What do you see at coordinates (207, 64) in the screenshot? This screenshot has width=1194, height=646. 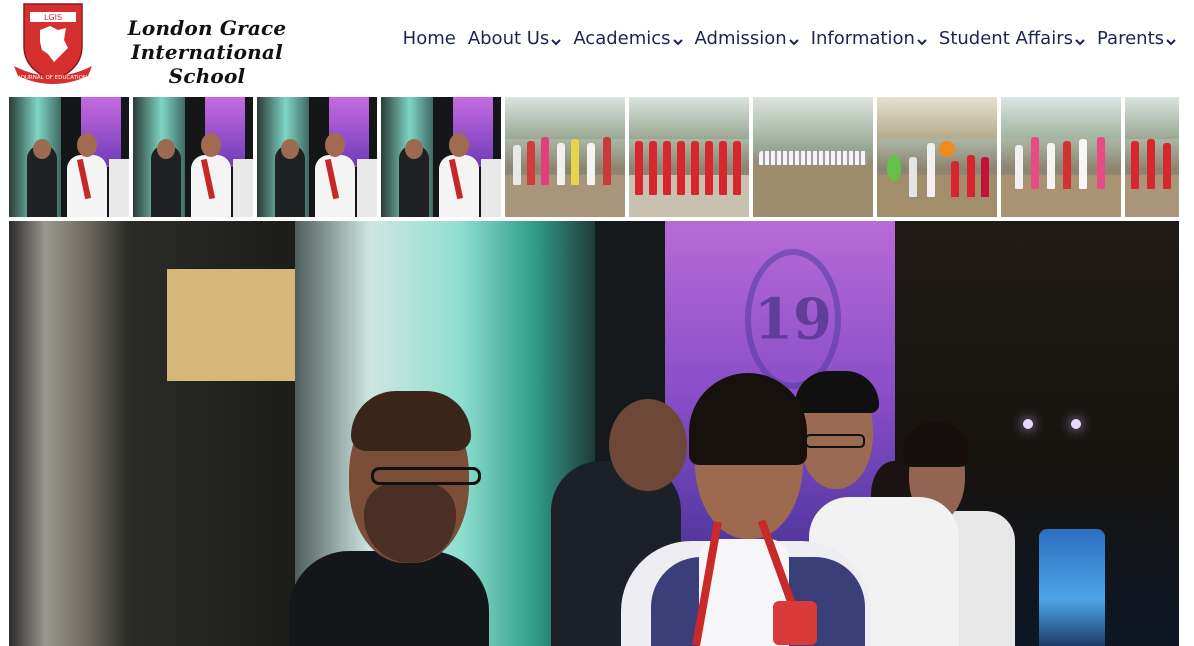 I see `school-name-line2: International School` at bounding box center [207, 64].